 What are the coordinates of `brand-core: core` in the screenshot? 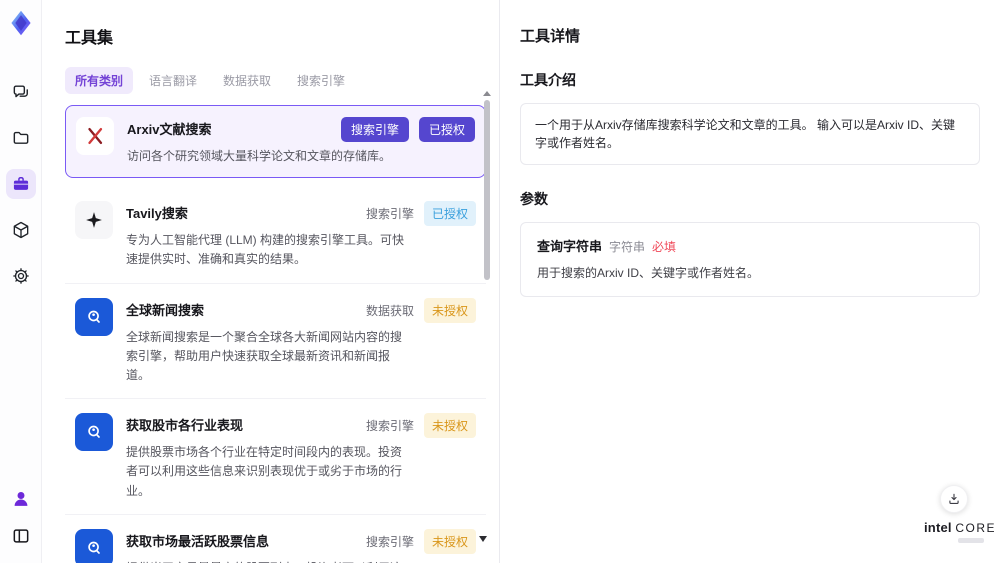 It's located at (976, 528).